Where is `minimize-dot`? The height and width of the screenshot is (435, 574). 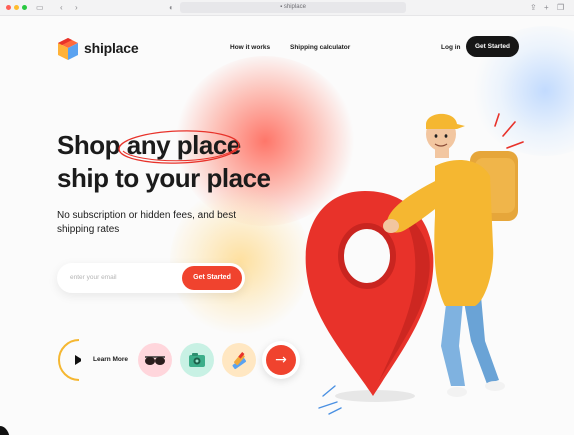
minimize-dot is located at coordinates (16, 7).